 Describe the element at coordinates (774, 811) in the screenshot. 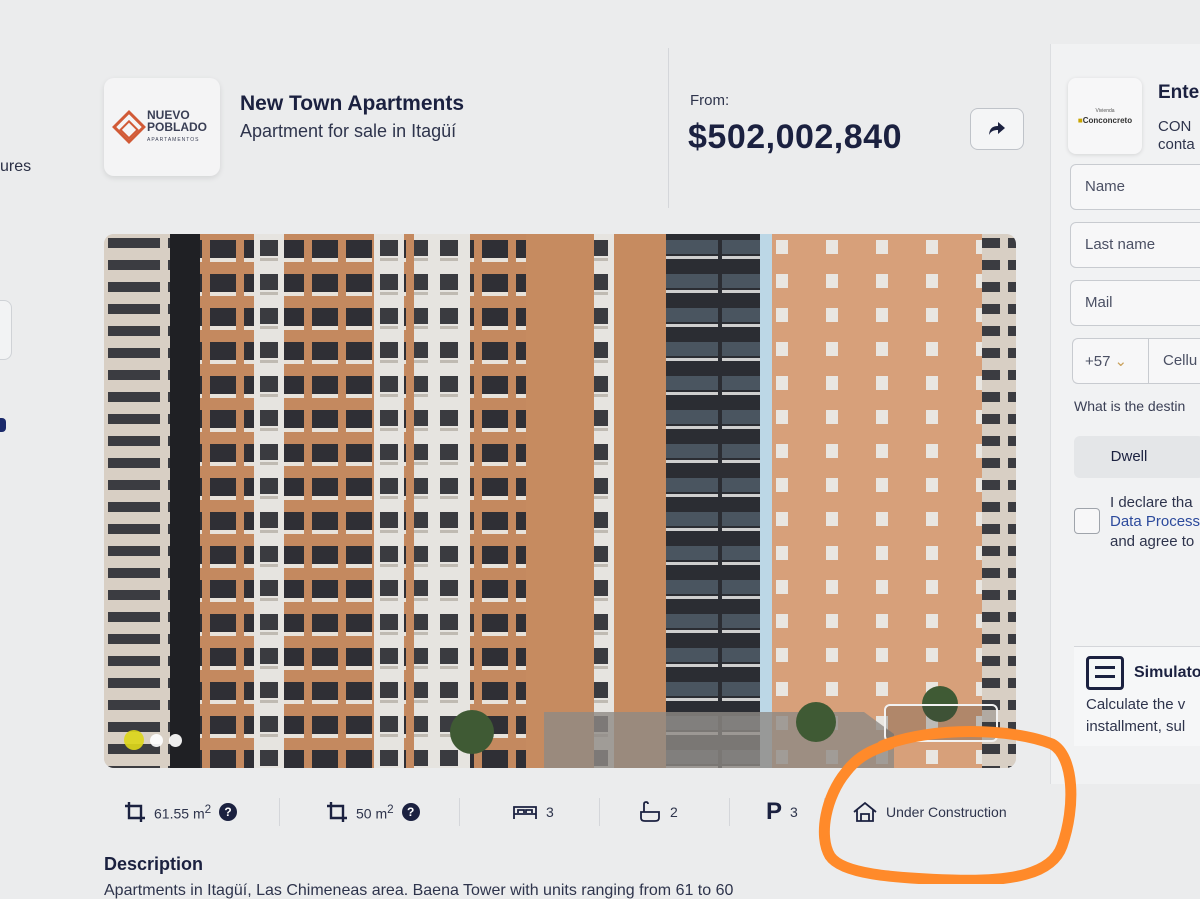

I see `parking-icon: P` at that location.